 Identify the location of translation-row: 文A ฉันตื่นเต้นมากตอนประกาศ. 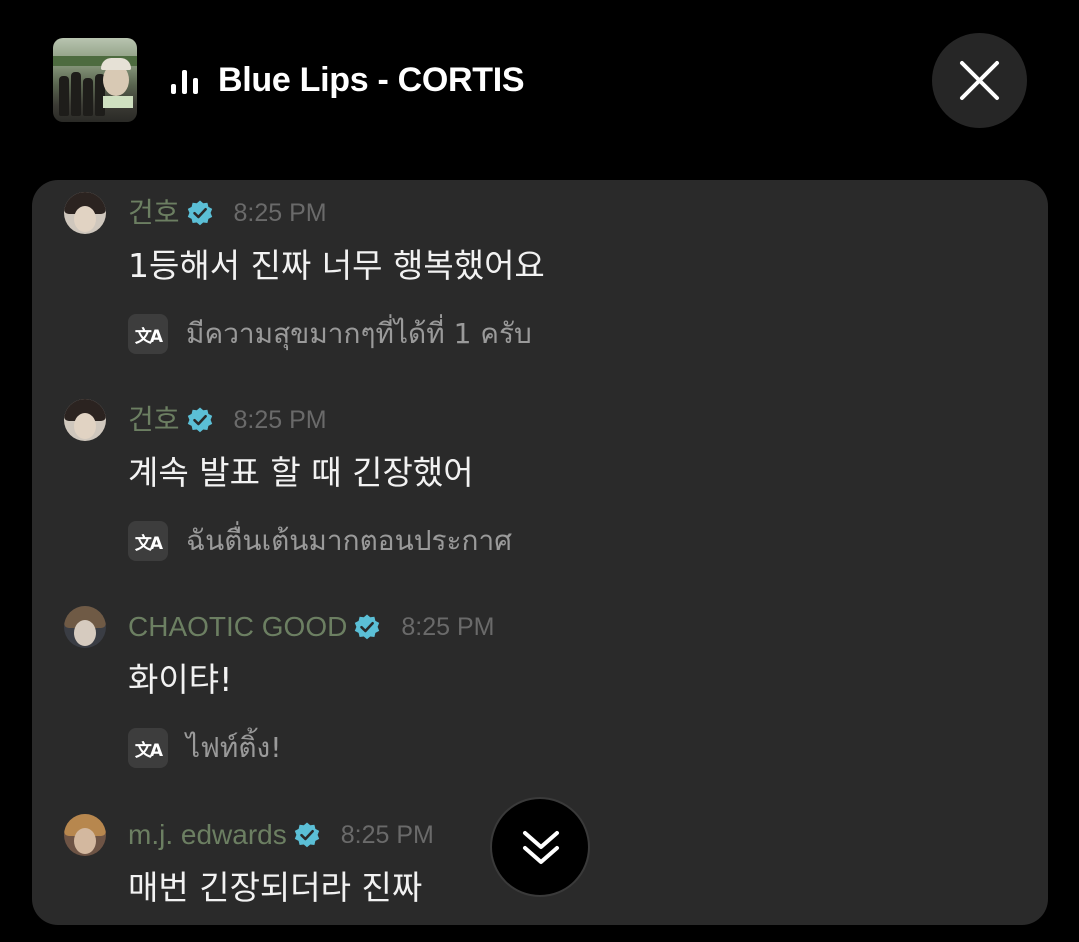
(320, 541).